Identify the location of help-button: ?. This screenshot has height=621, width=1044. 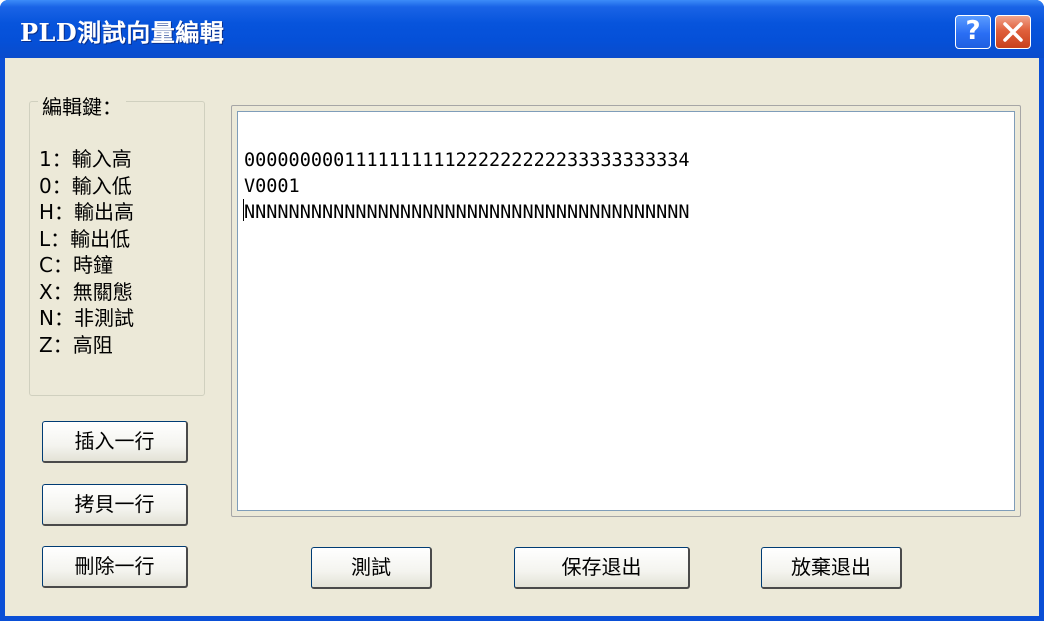
(973, 32).